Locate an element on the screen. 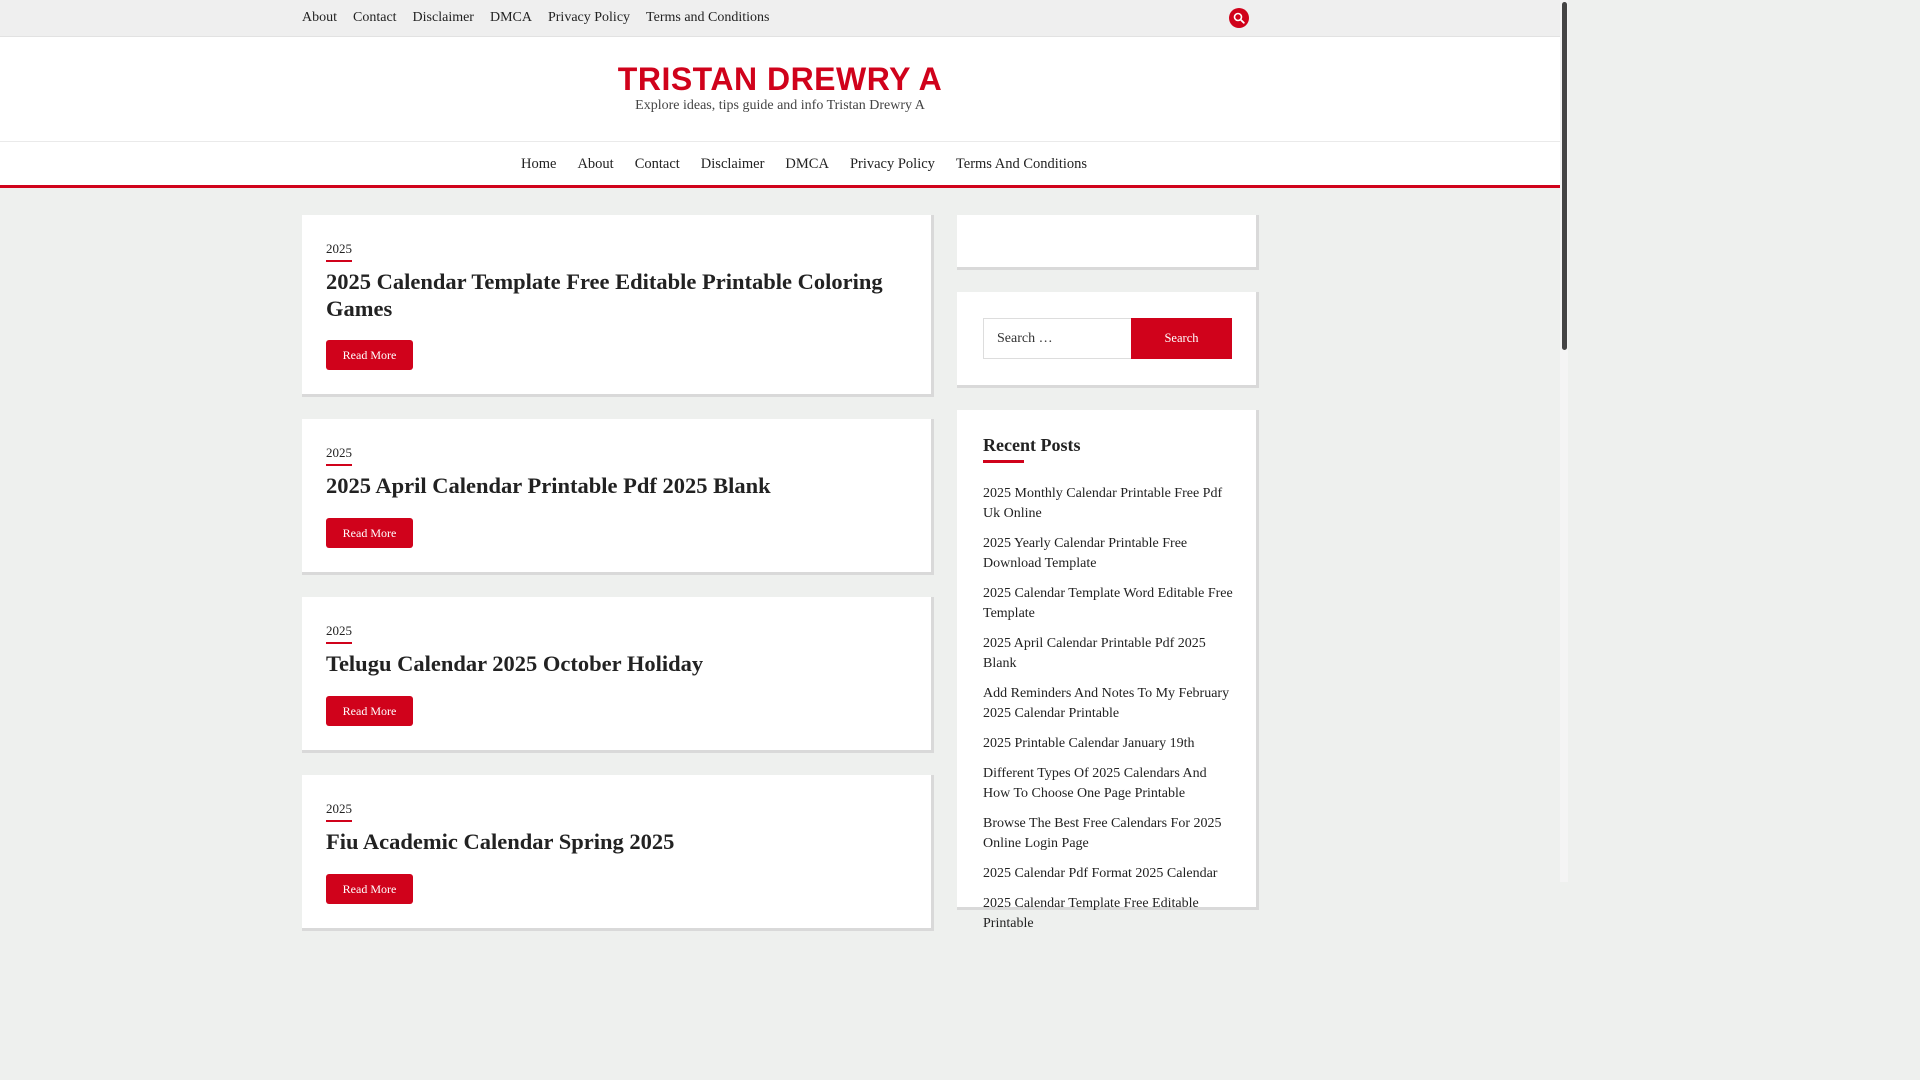 The width and height of the screenshot is (1920, 1080). scrollbar-thumb is located at coordinates (1564, 176).